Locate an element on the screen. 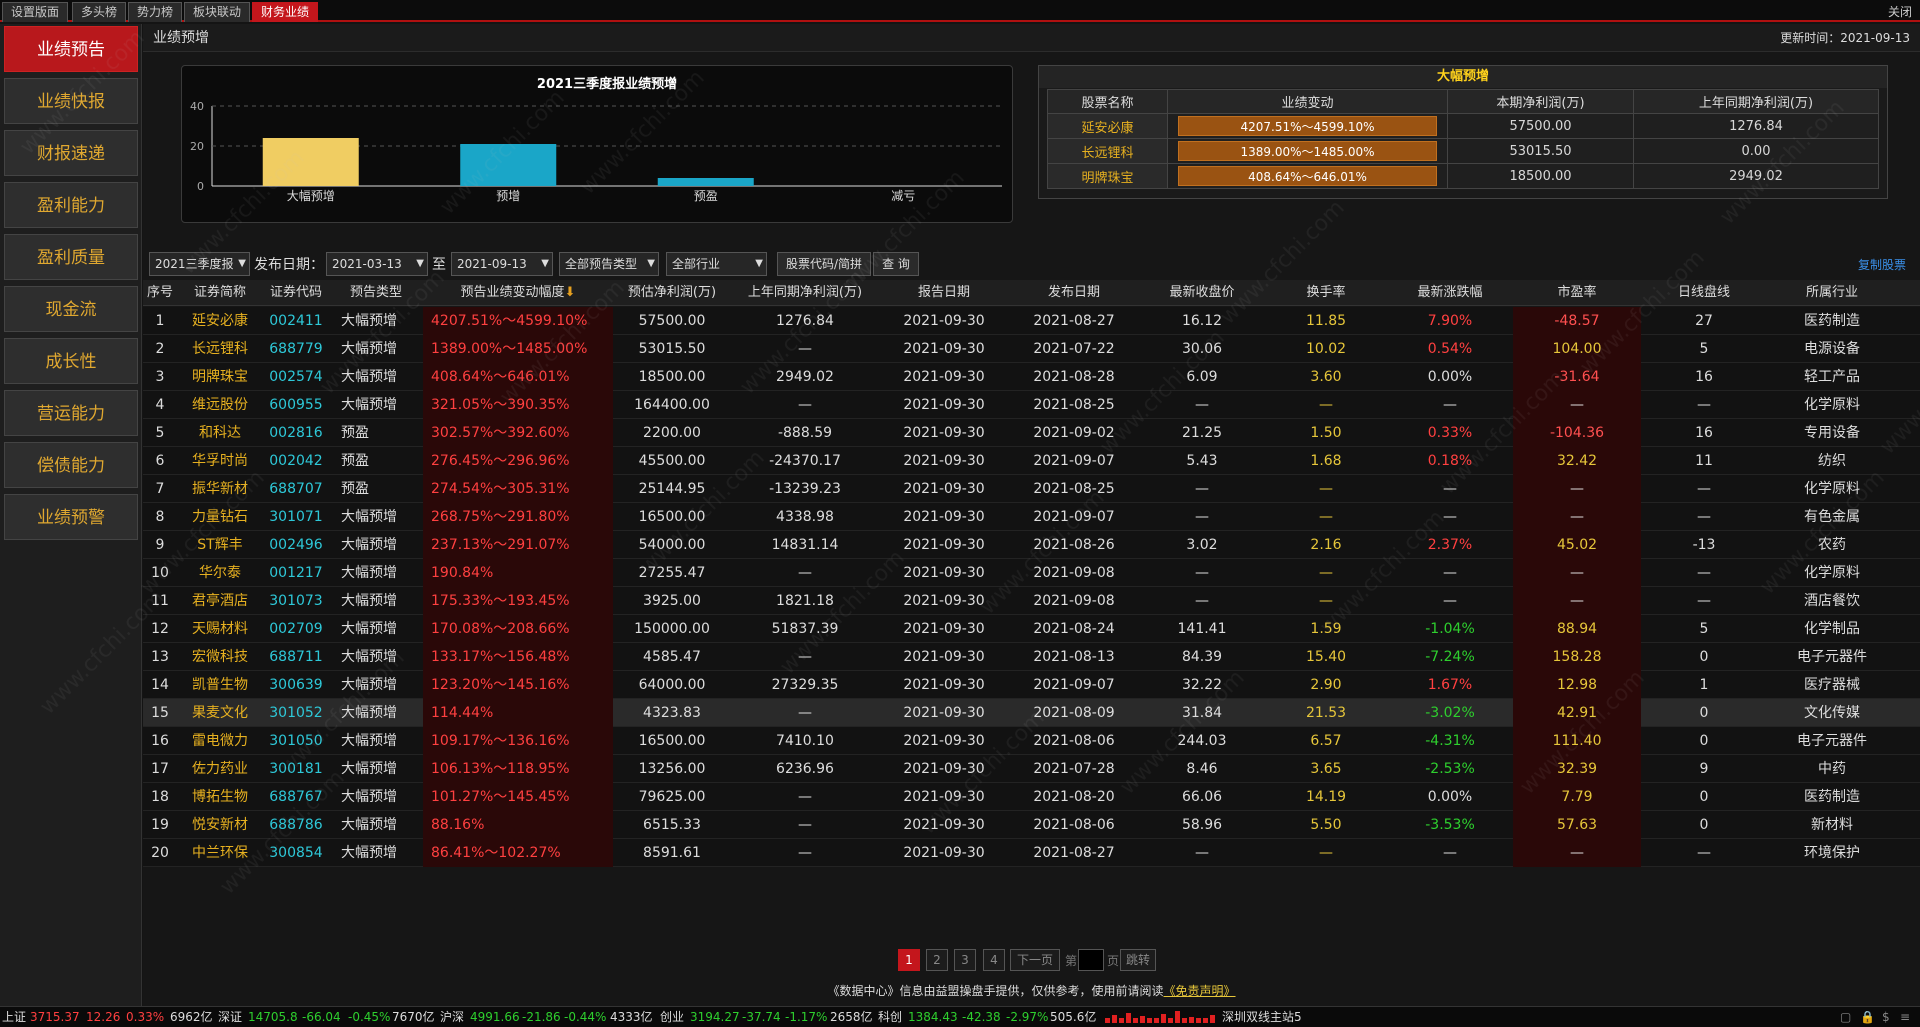  menu-icon: ≡ is located at coordinates (1905, 1017).